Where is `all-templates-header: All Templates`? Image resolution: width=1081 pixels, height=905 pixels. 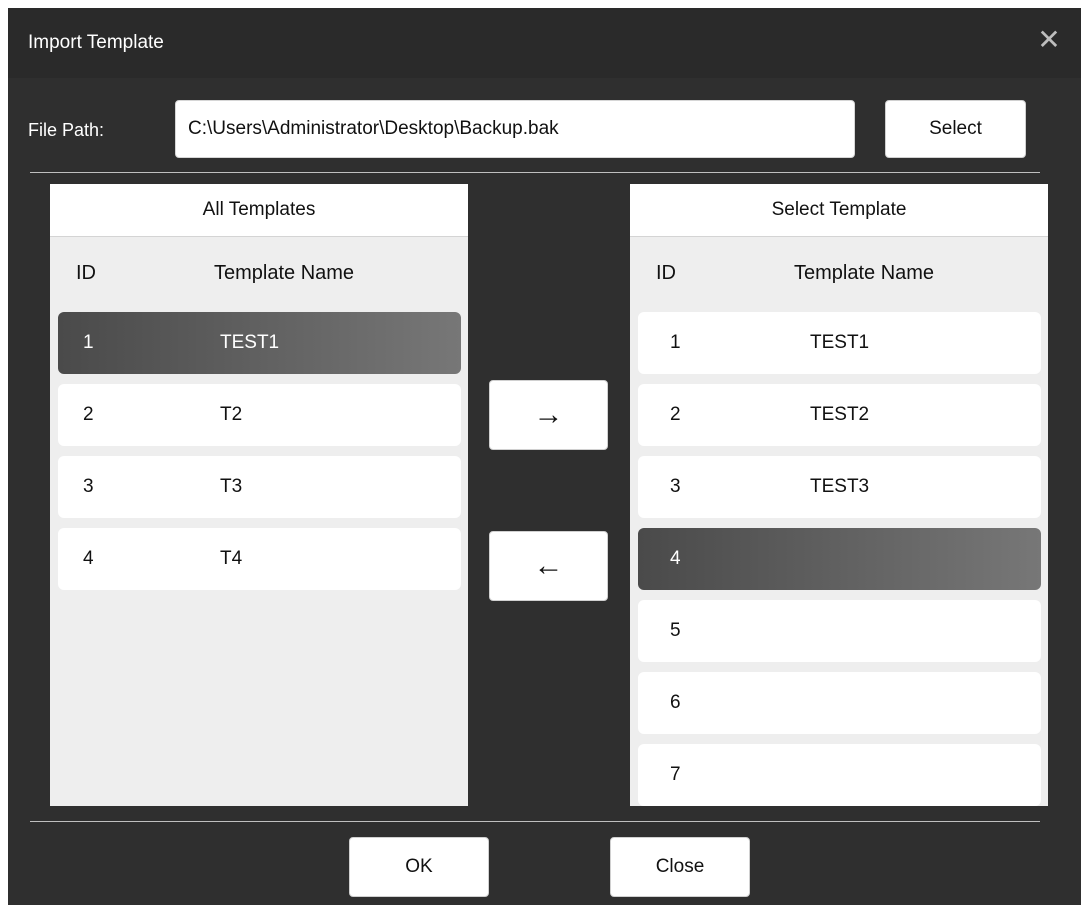
all-templates-header: All Templates is located at coordinates (259, 210).